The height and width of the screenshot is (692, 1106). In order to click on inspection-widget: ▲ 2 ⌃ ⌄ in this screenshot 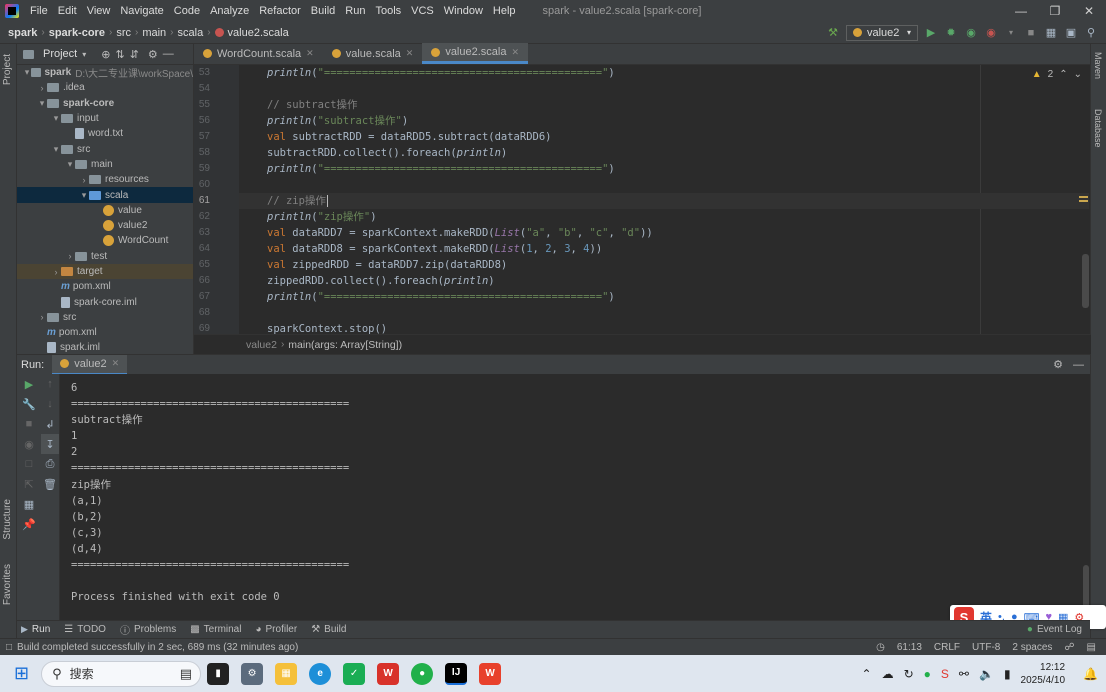, I will do `click(1057, 74)`.